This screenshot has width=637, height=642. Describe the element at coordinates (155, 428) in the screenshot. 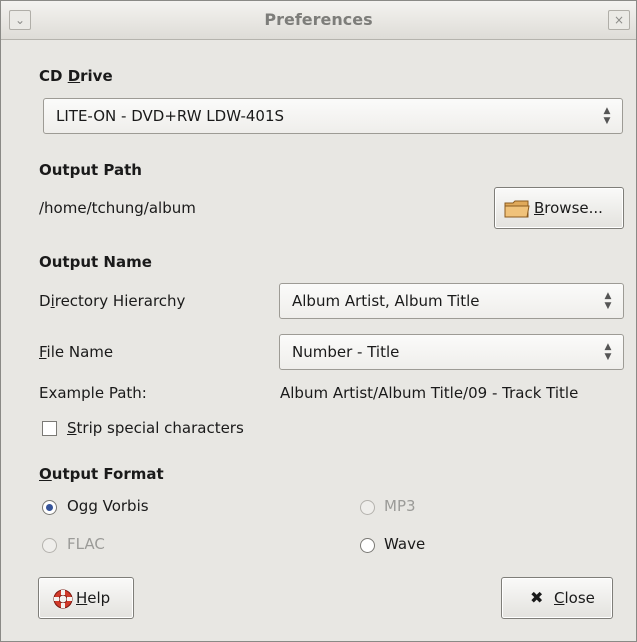

I see `strip-special-characters-label: Strip special characters` at that location.